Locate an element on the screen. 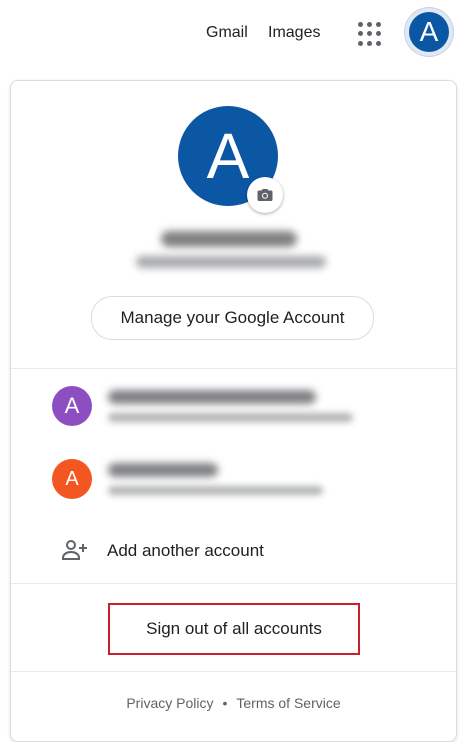 This screenshot has height=742, width=467. add-account-label: Add another account is located at coordinates (185, 550).